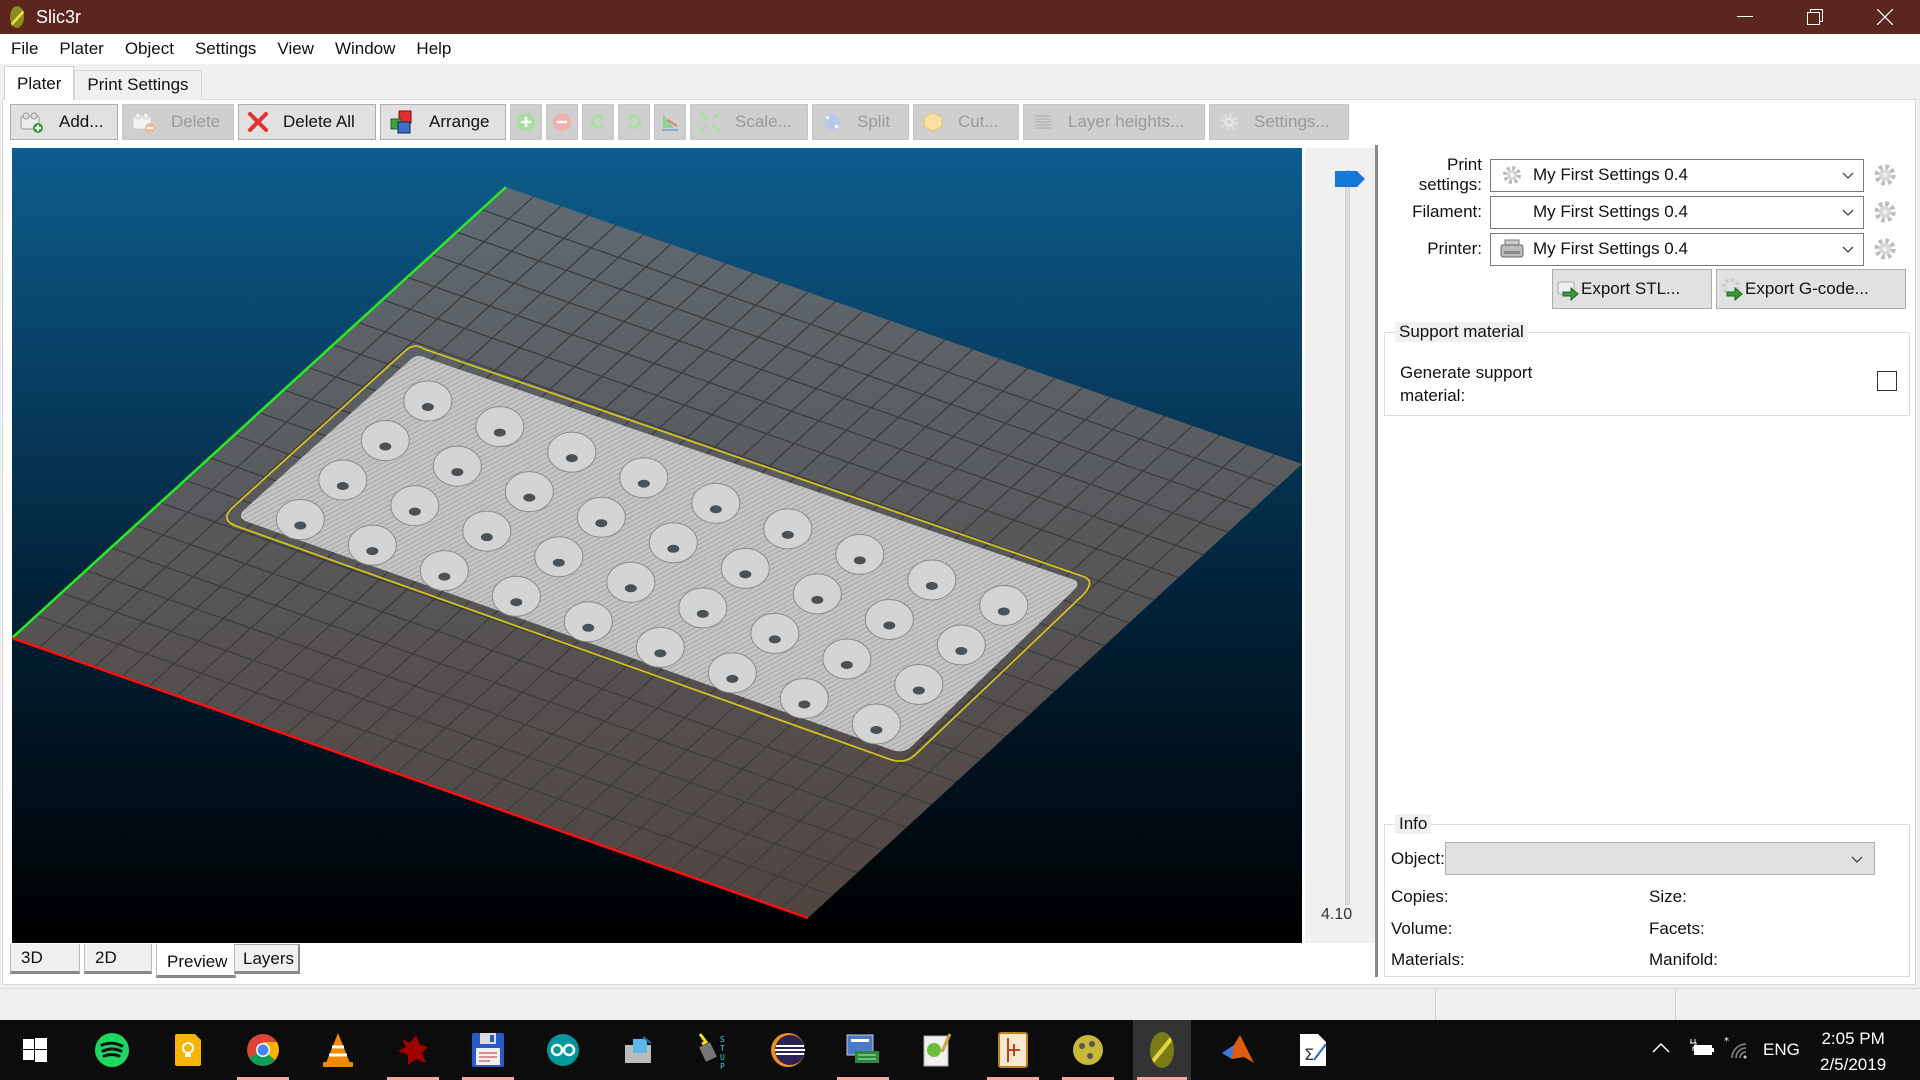 The height and width of the screenshot is (1080, 1920). I want to click on rotate-left-button, so click(598, 122).